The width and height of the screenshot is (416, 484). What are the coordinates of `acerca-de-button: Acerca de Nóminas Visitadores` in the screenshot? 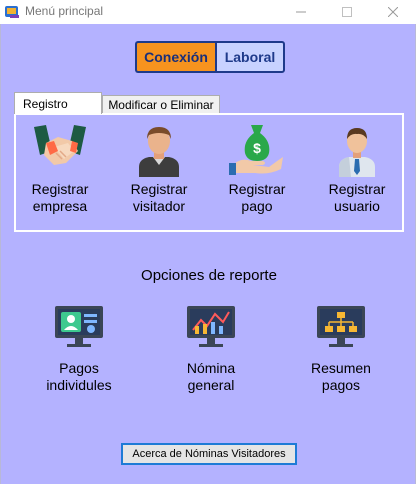 It's located at (209, 454).